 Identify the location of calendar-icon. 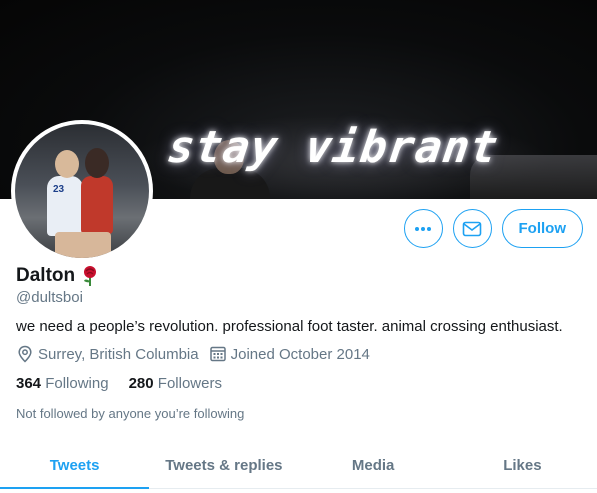
(217, 354).